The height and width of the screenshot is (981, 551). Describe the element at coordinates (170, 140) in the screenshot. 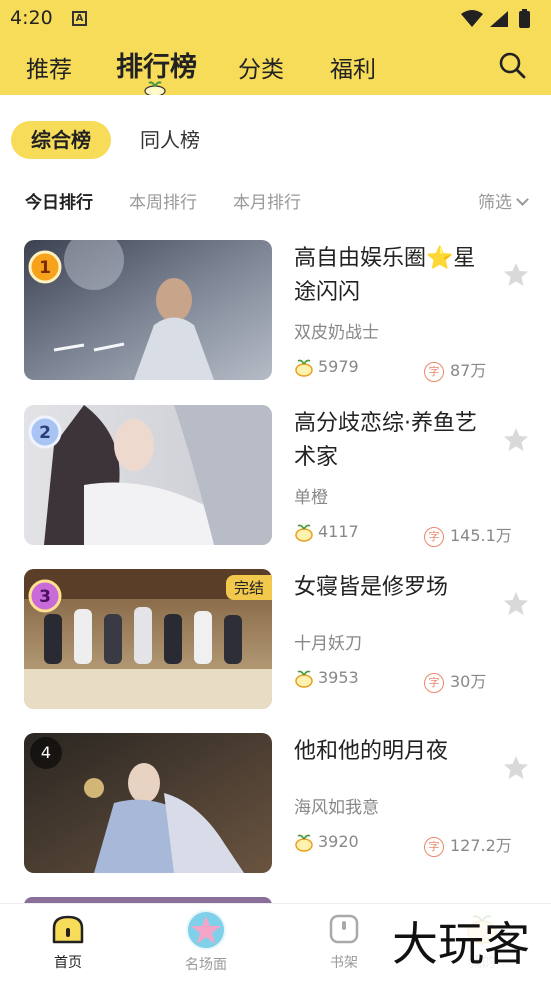

I see `pill-fanfic-ranking: 同人榜` at that location.